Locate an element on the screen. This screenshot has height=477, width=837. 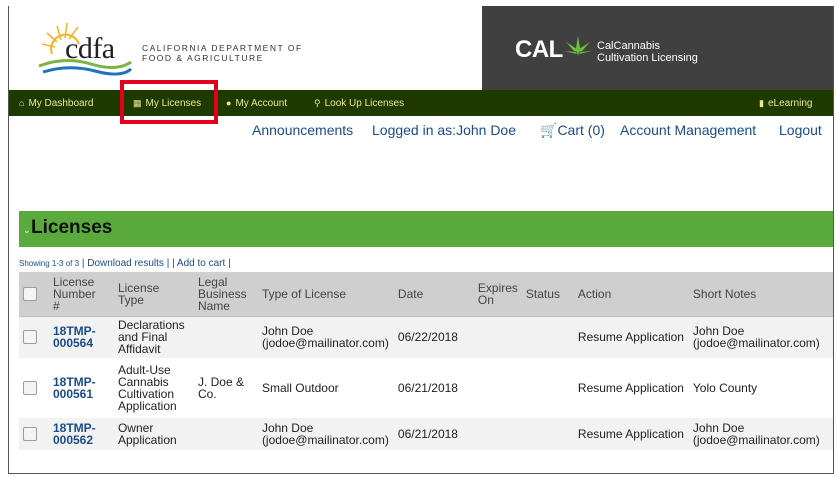
date-cell: 06/22/2018 is located at coordinates (433, 337).